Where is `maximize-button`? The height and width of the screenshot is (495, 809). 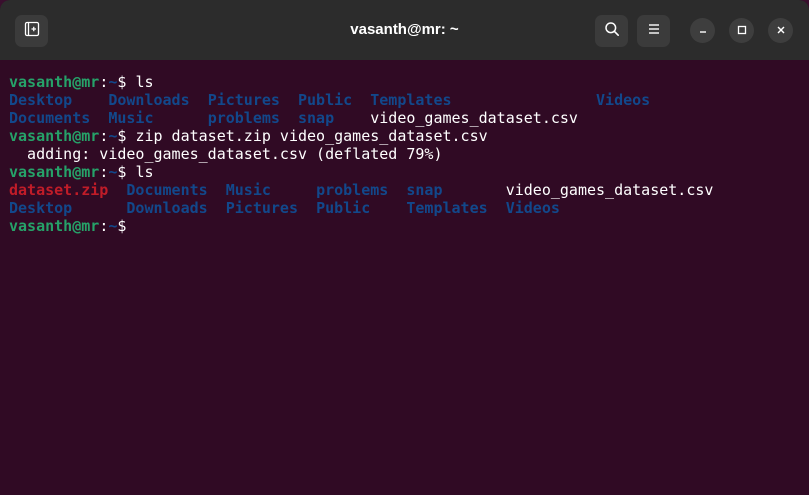
maximize-button is located at coordinates (741, 30).